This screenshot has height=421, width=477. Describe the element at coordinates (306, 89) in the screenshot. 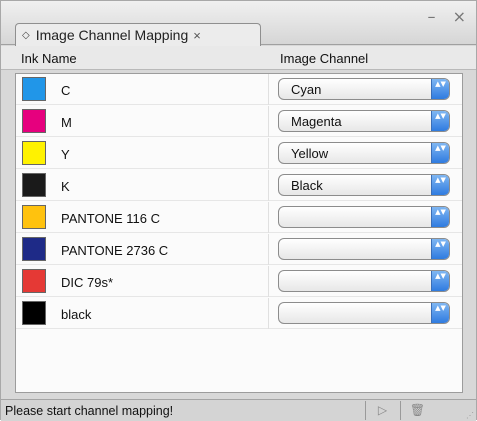

I see `image-channel-value: Cyan` at that location.